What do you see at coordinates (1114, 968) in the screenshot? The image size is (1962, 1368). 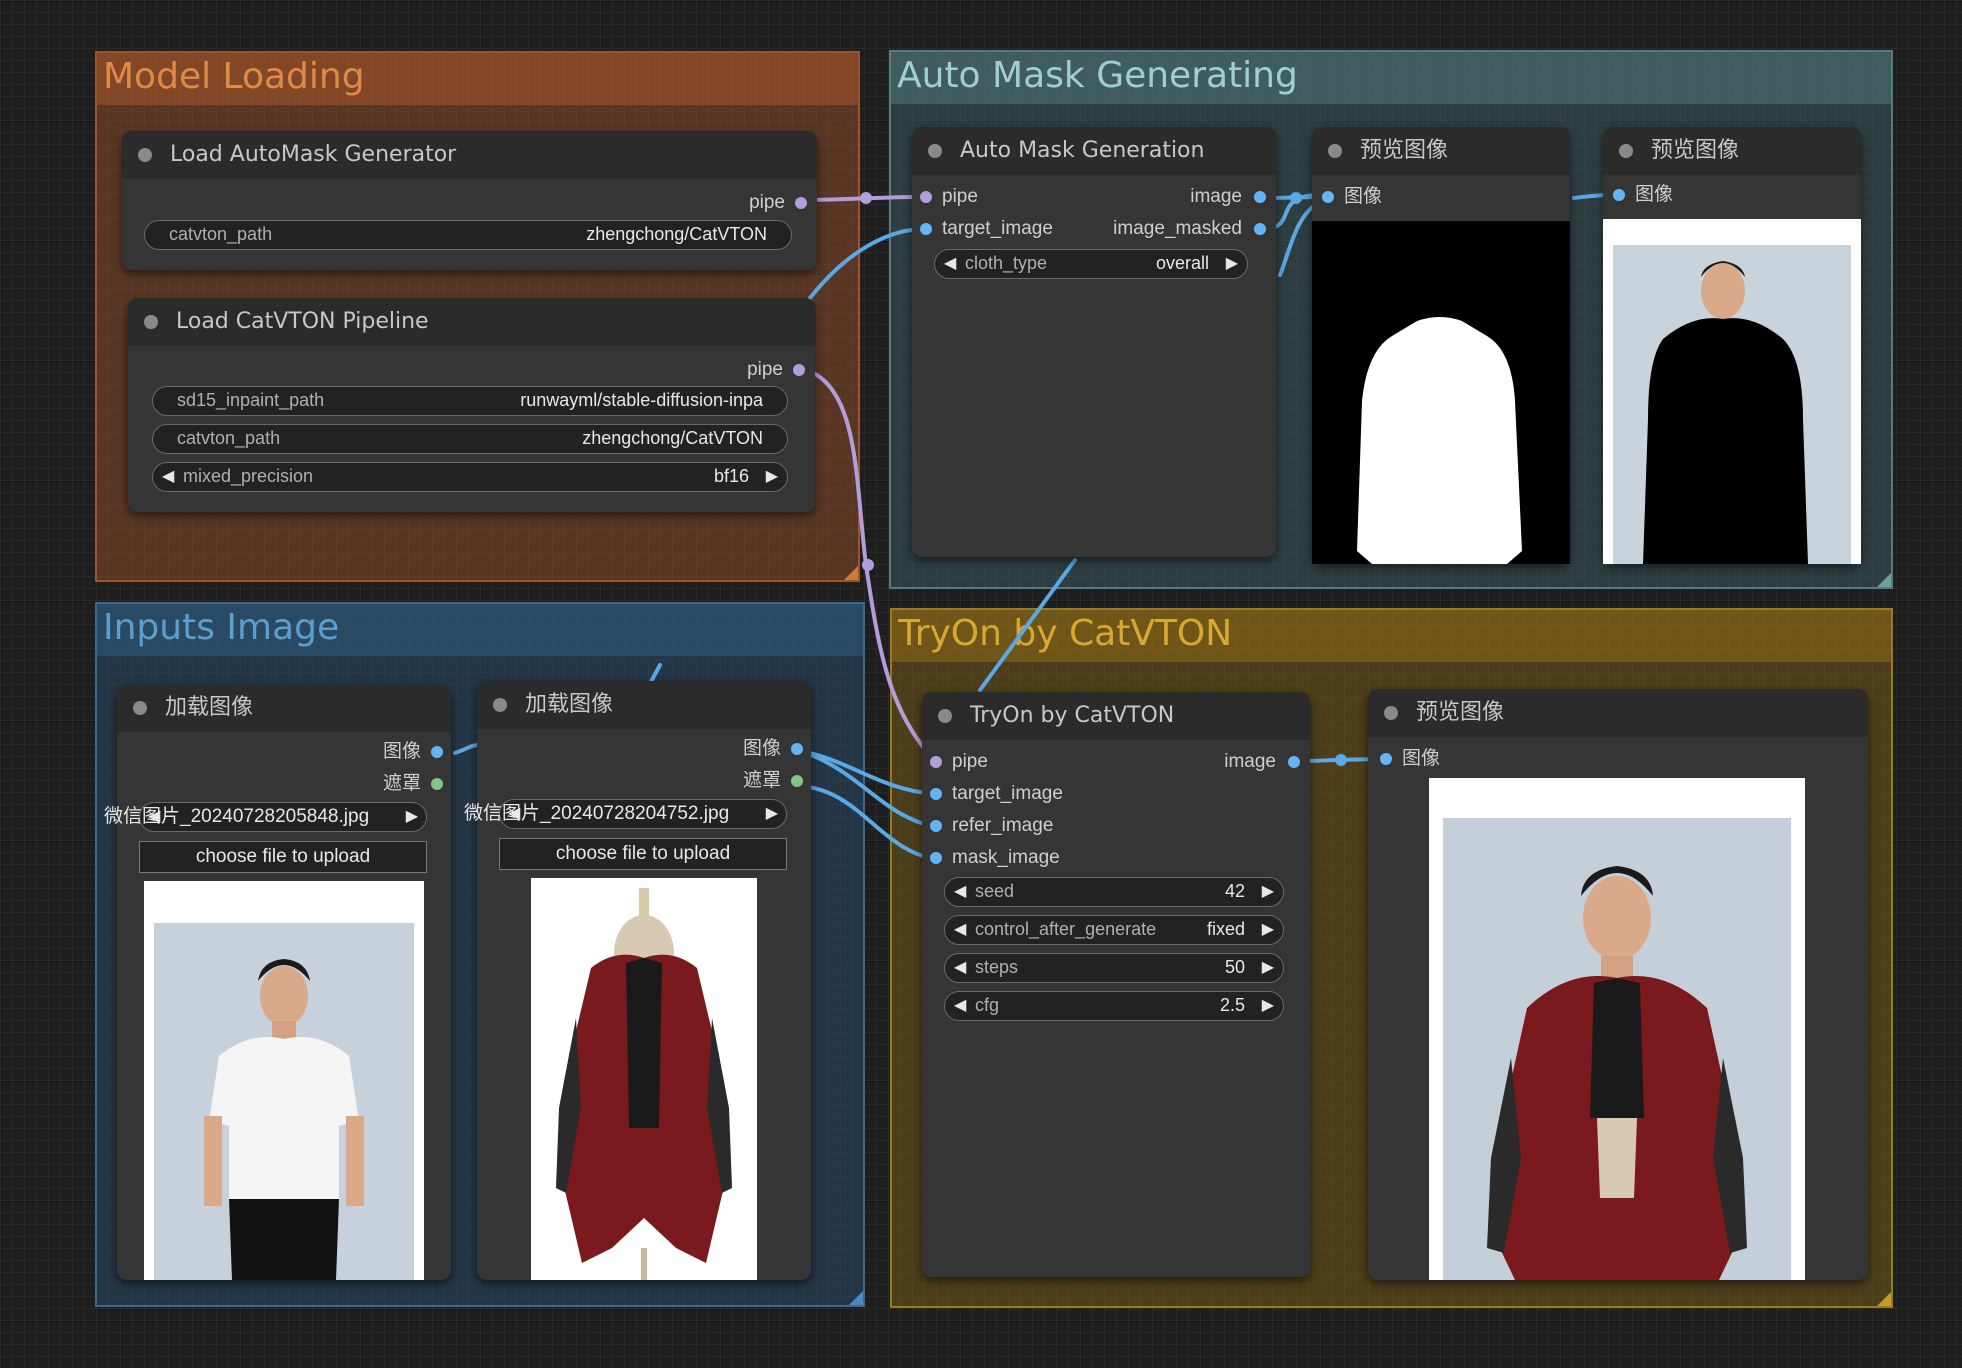 I see `steps-stepper: ◀ steps 50 ▶` at bounding box center [1114, 968].